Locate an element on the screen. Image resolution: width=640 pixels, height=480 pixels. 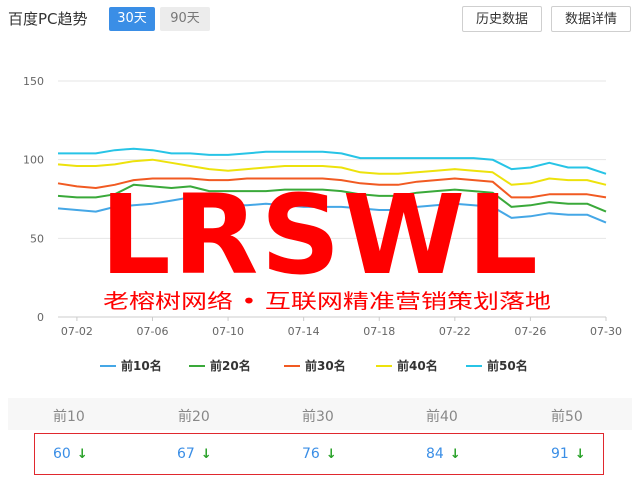
legend-label: 前30名 is located at coordinates (325, 365).